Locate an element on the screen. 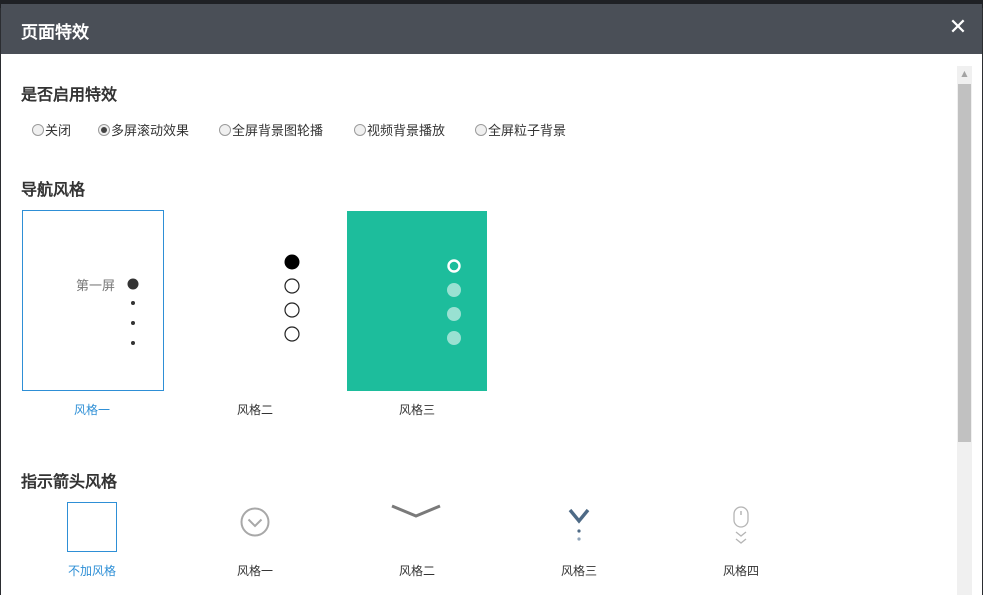  radio-off-indicator is located at coordinates (38, 130).